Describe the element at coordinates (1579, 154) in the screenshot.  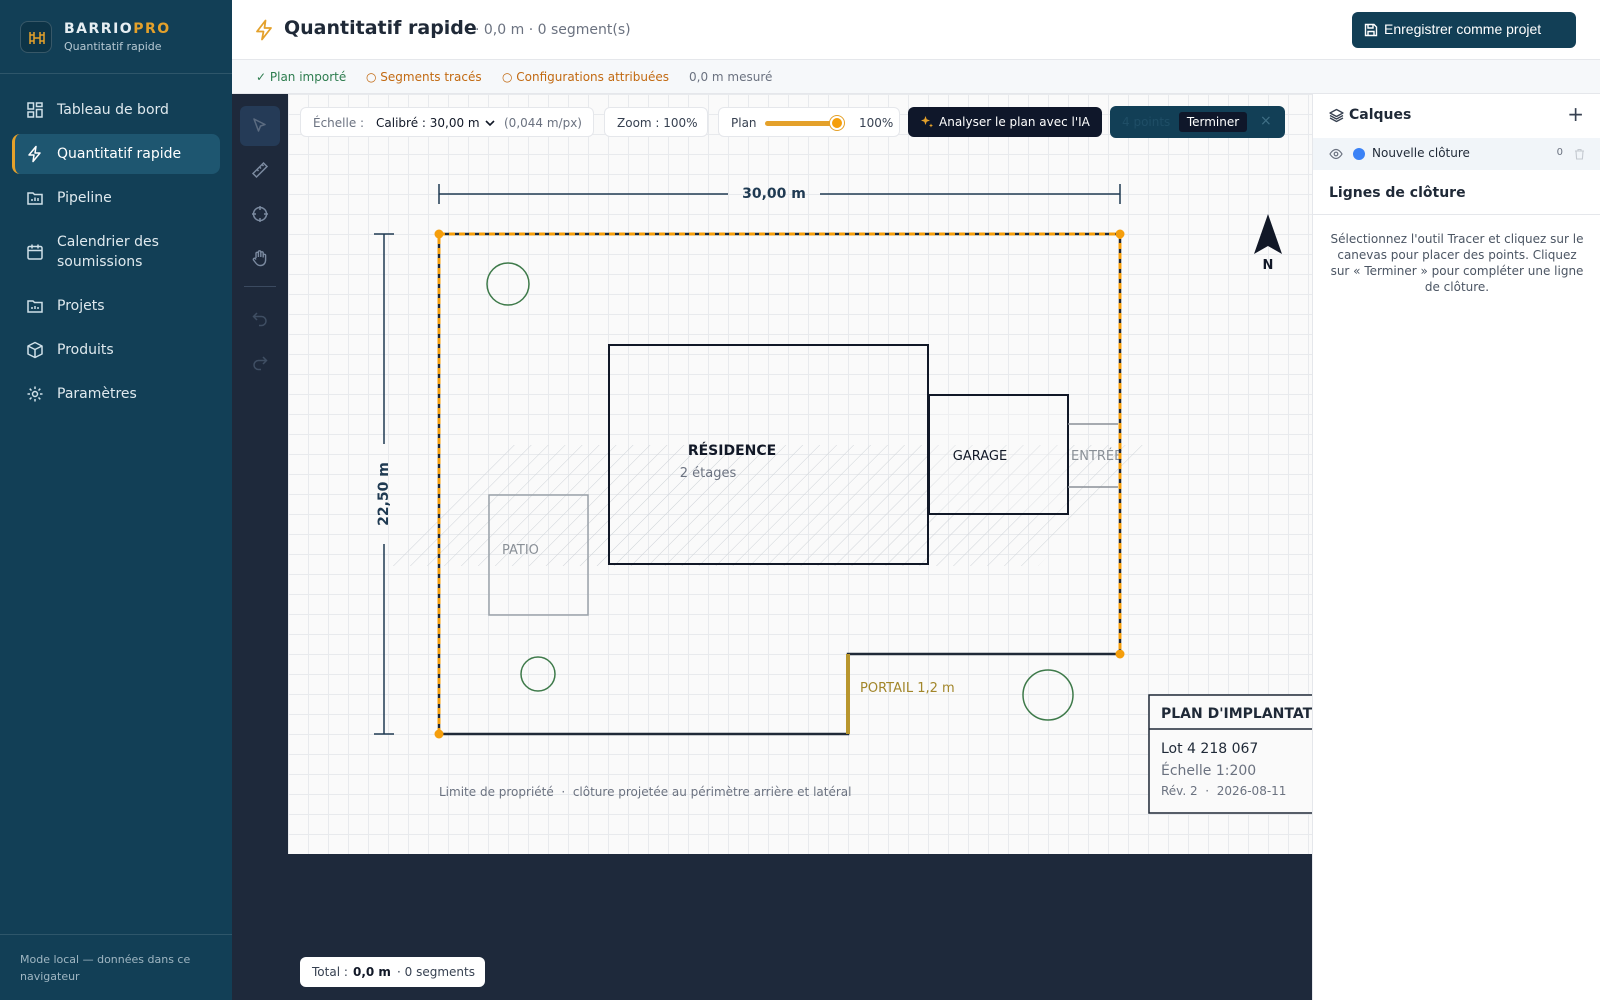
I see `trash-icon` at that location.